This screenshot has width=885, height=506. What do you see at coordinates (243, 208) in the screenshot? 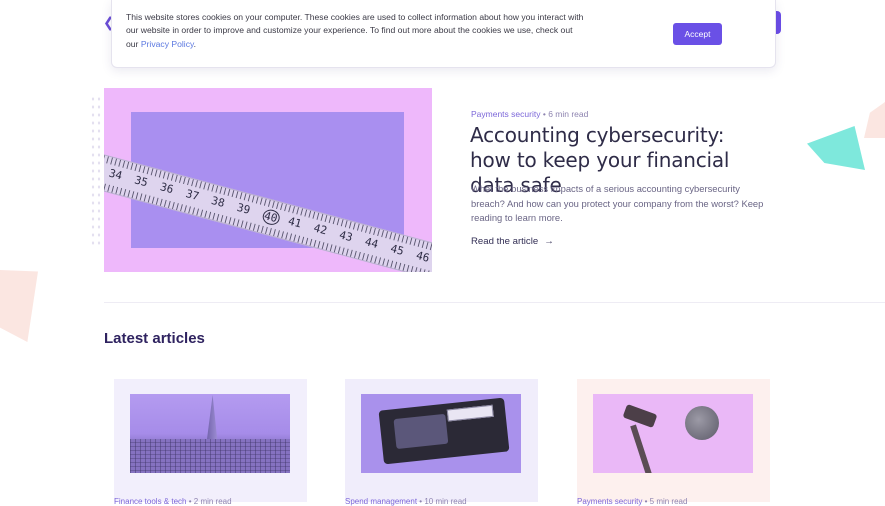
I see `tape-number: 39` at bounding box center [243, 208].